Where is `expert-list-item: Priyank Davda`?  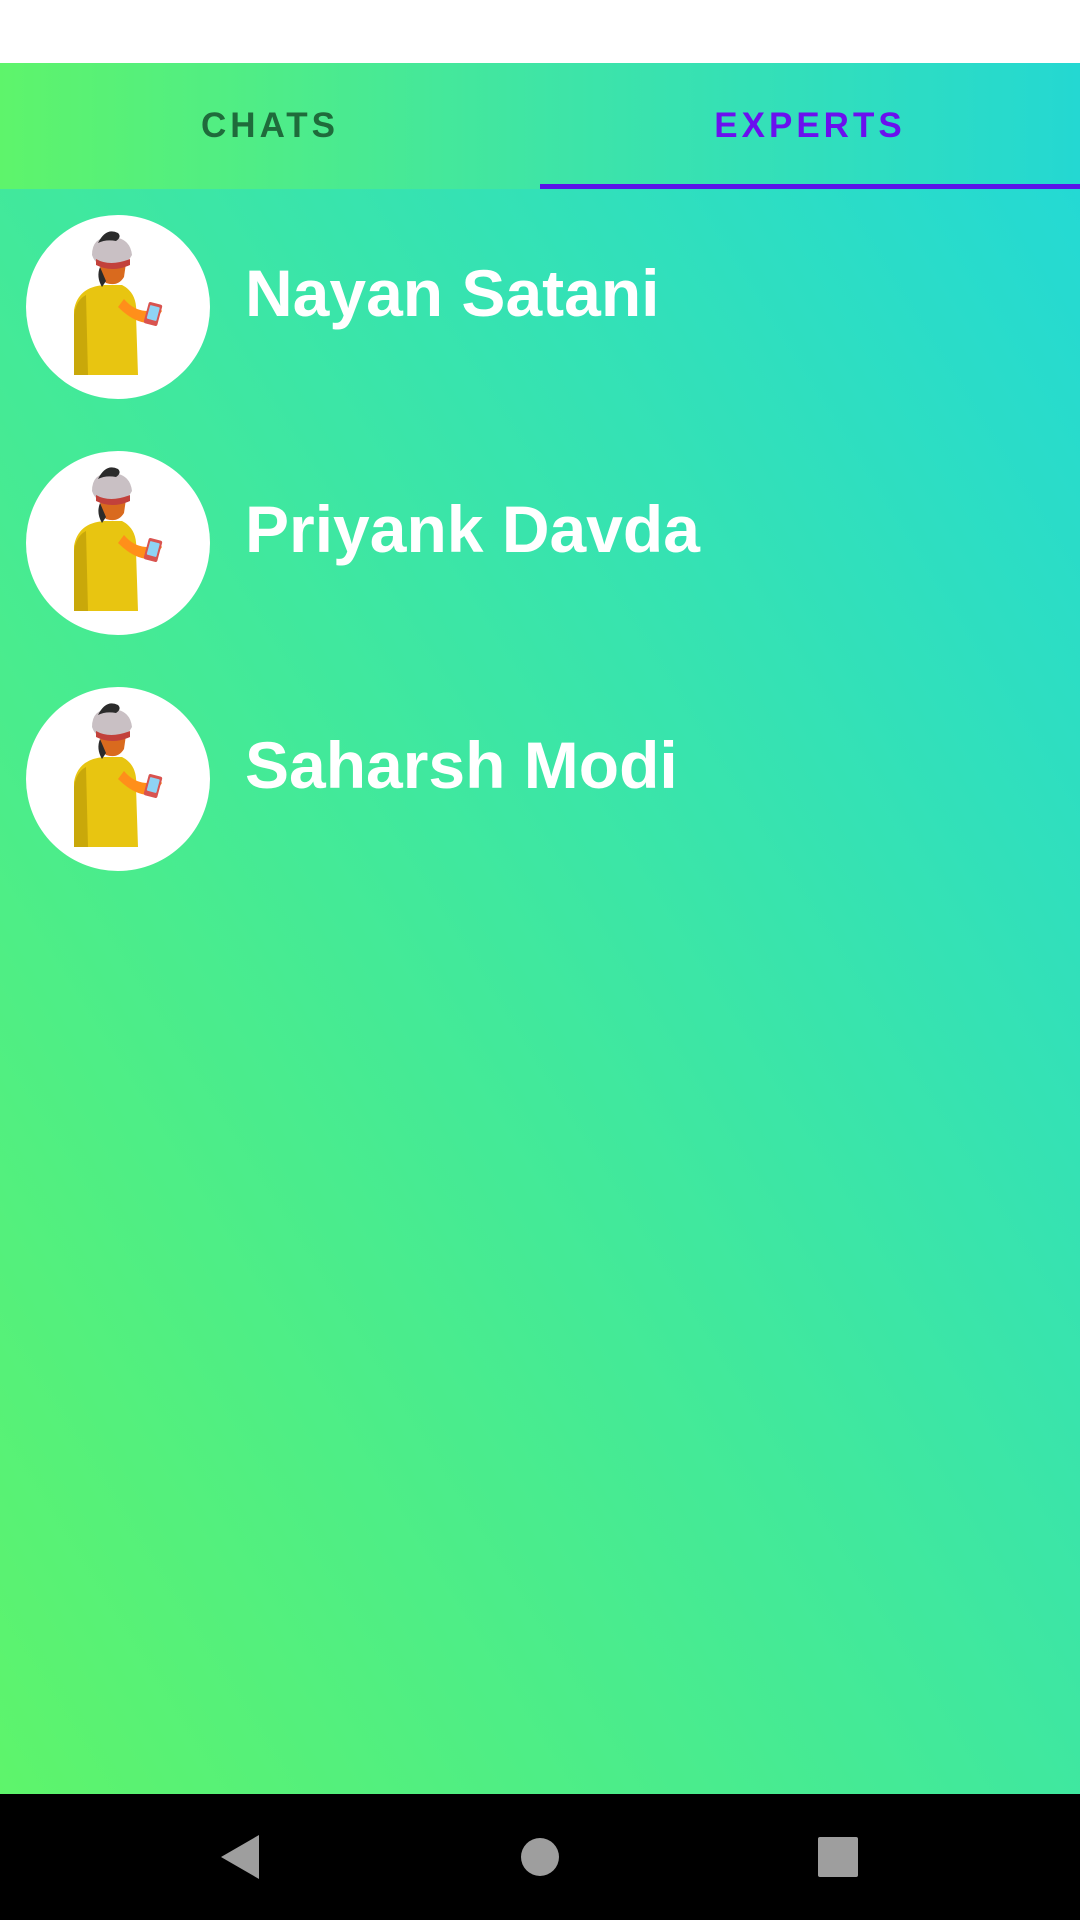
expert-list-item: Priyank Davda is located at coordinates (540, 543).